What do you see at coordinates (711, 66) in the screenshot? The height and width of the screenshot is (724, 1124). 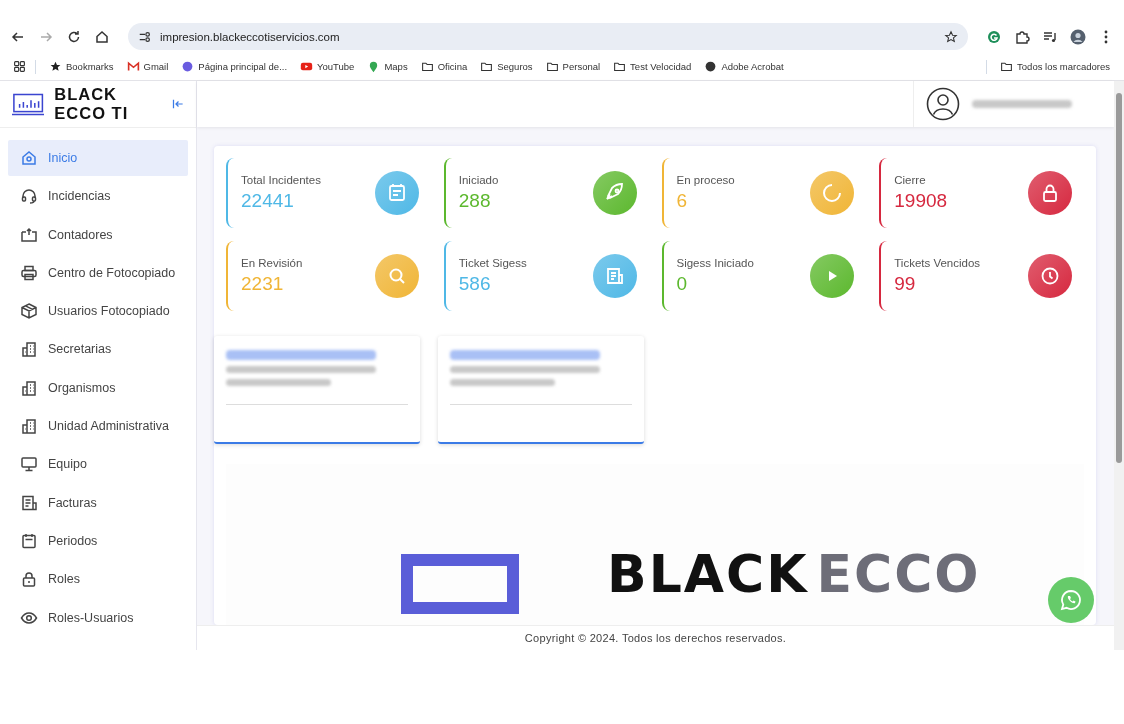 I see `globe-icon` at bounding box center [711, 66].